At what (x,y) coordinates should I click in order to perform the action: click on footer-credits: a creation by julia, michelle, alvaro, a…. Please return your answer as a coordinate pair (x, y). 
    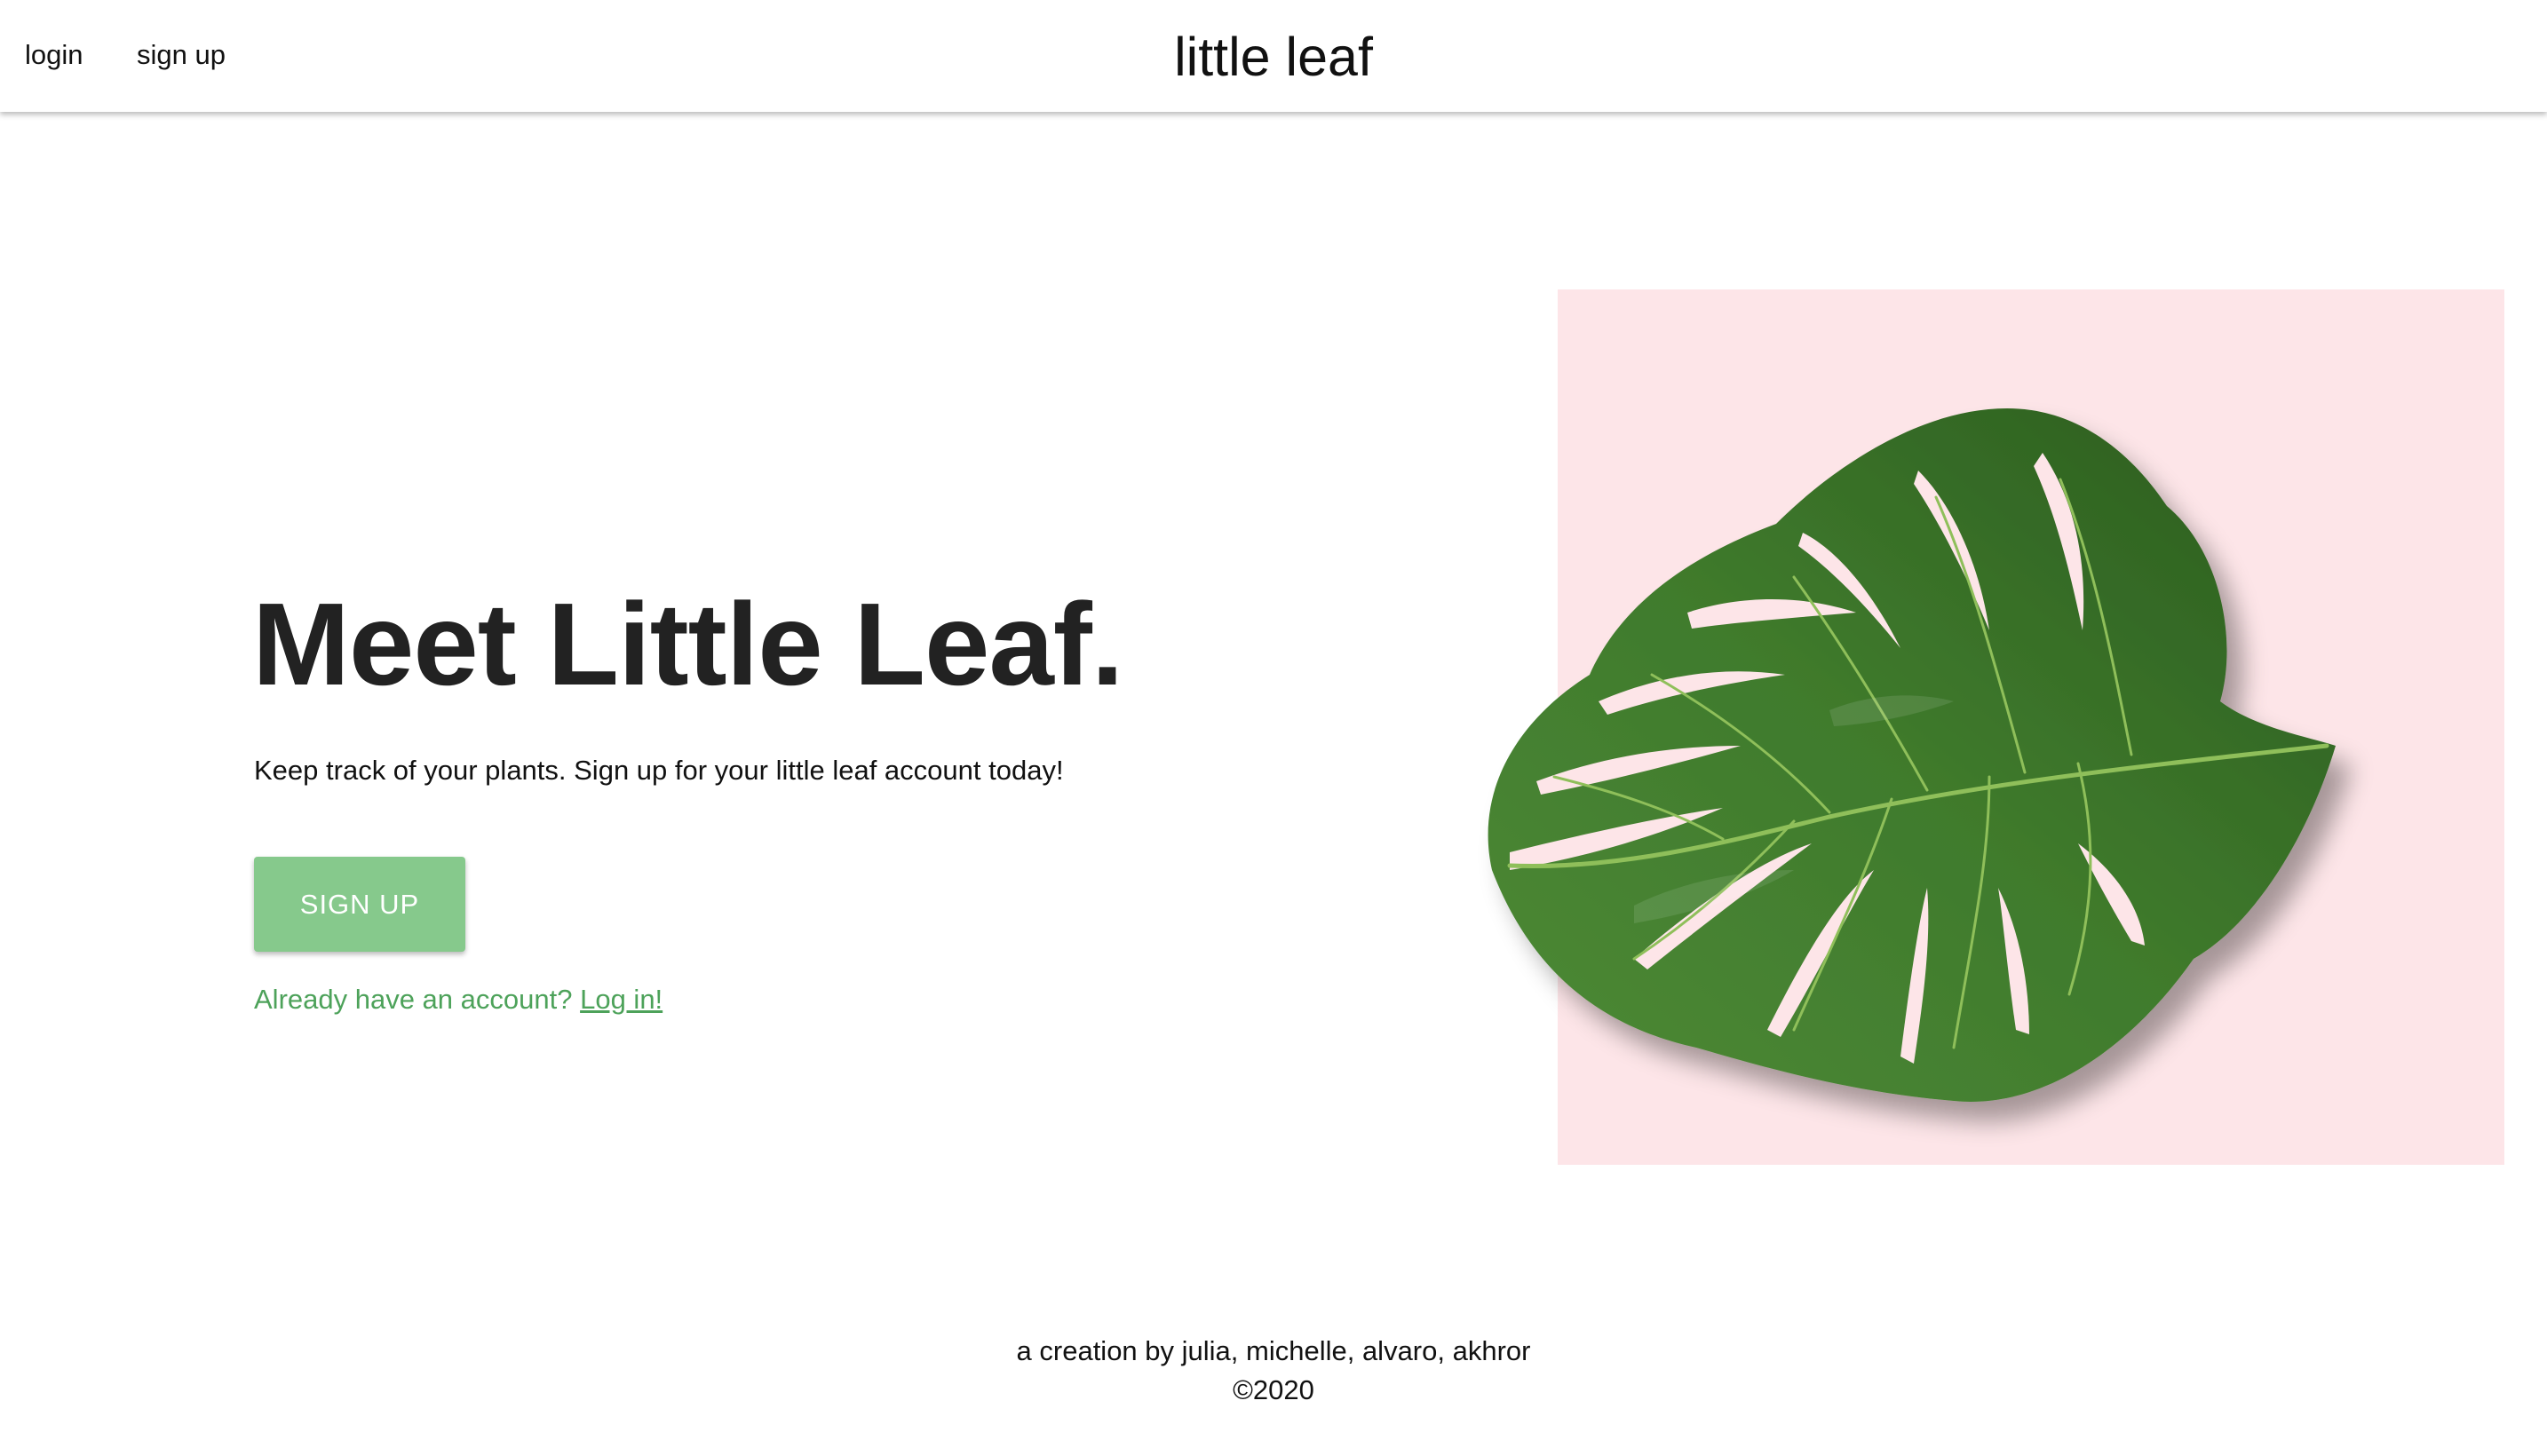
    Looking at the image, I should click on (1273, 1350).